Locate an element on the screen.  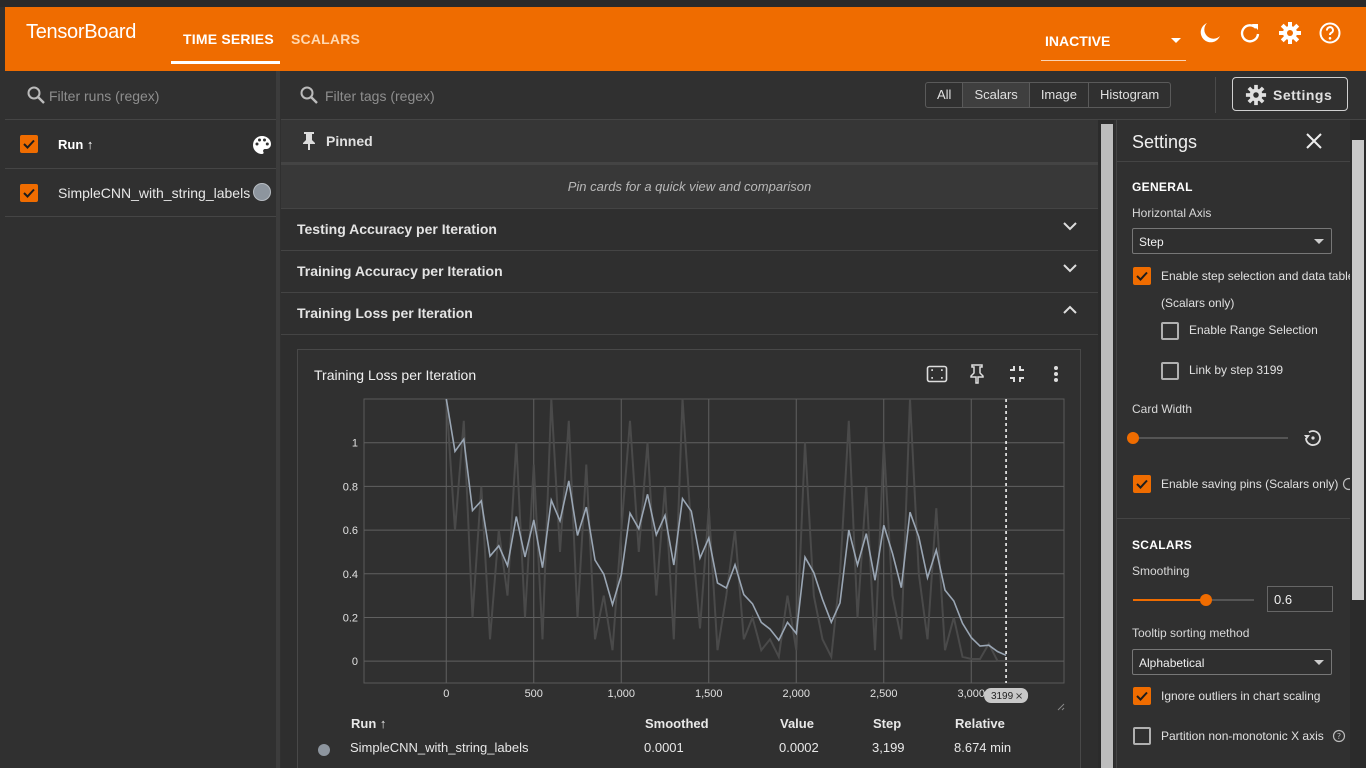
app-title: TensorBoard is located at coordinates (81, 32).